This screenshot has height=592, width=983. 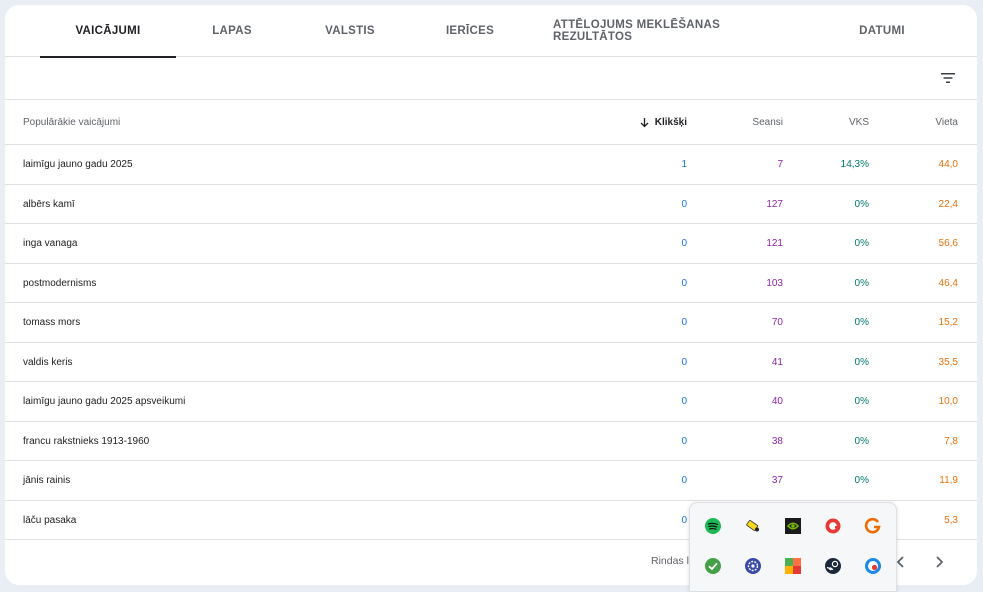 What do you see at coordinates (774, 283) in the screenshot?
I see `impressions-cell: 103` at bounding box center [774, 283].